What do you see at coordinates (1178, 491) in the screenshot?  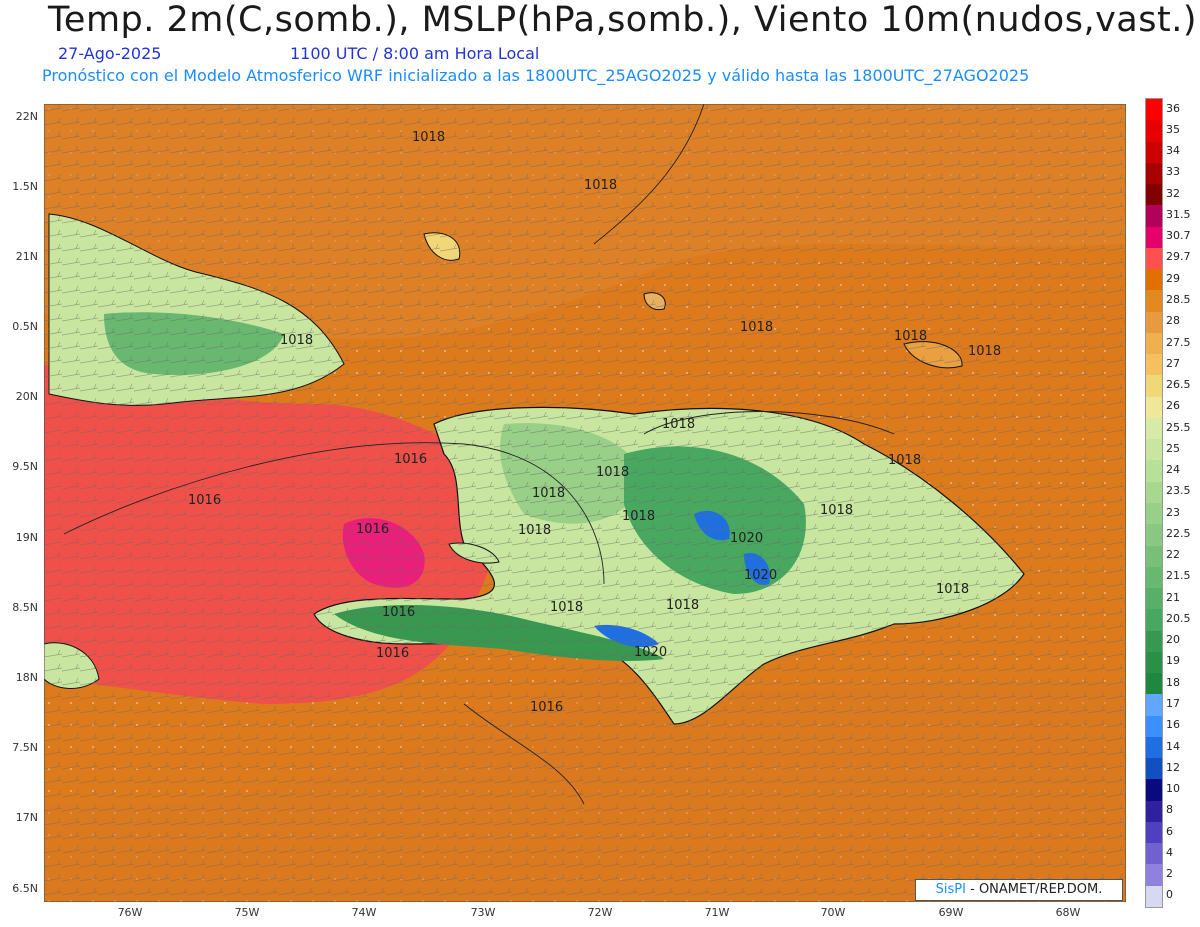 I see `colorbar-label: 23.5` at bounding box center [1178, 491].